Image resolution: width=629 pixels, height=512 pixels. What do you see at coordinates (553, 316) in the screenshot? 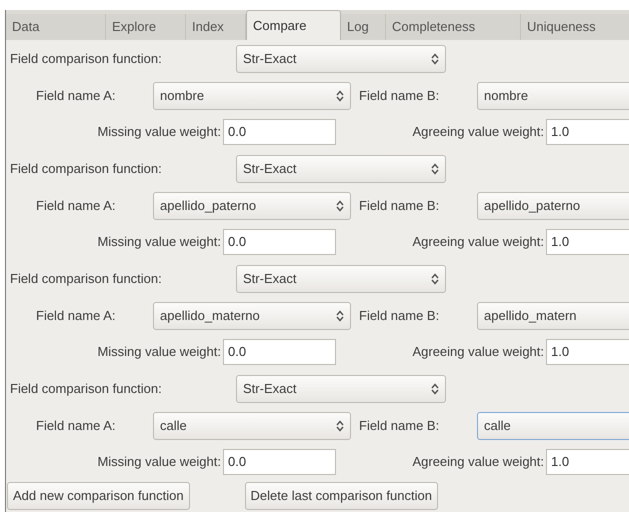
I see `dropdown: apellido_matern` at bounding box center [553, 316].